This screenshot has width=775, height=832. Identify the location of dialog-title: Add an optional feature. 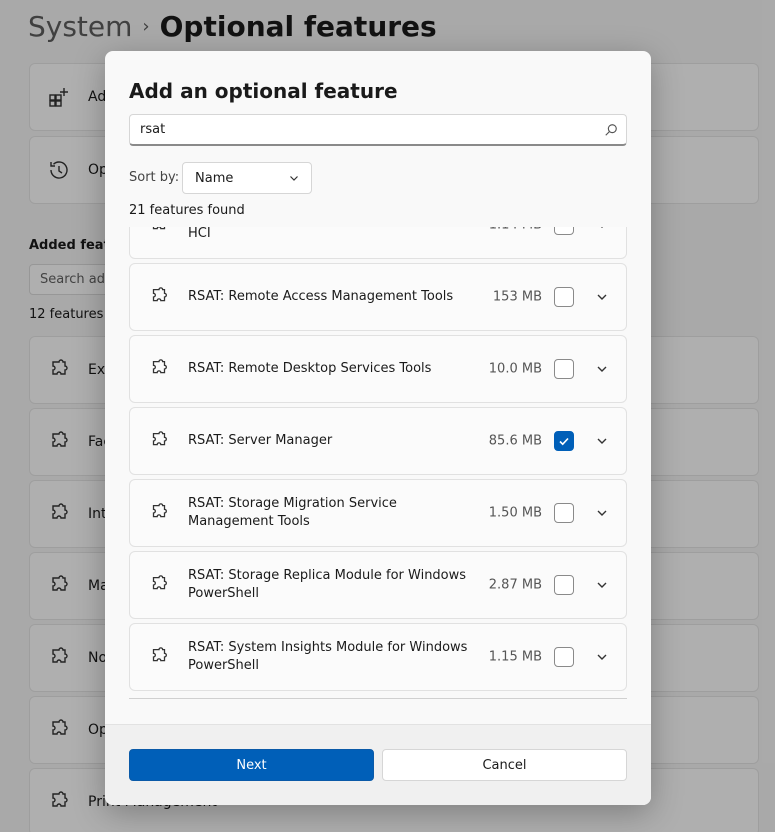
(263, 91).